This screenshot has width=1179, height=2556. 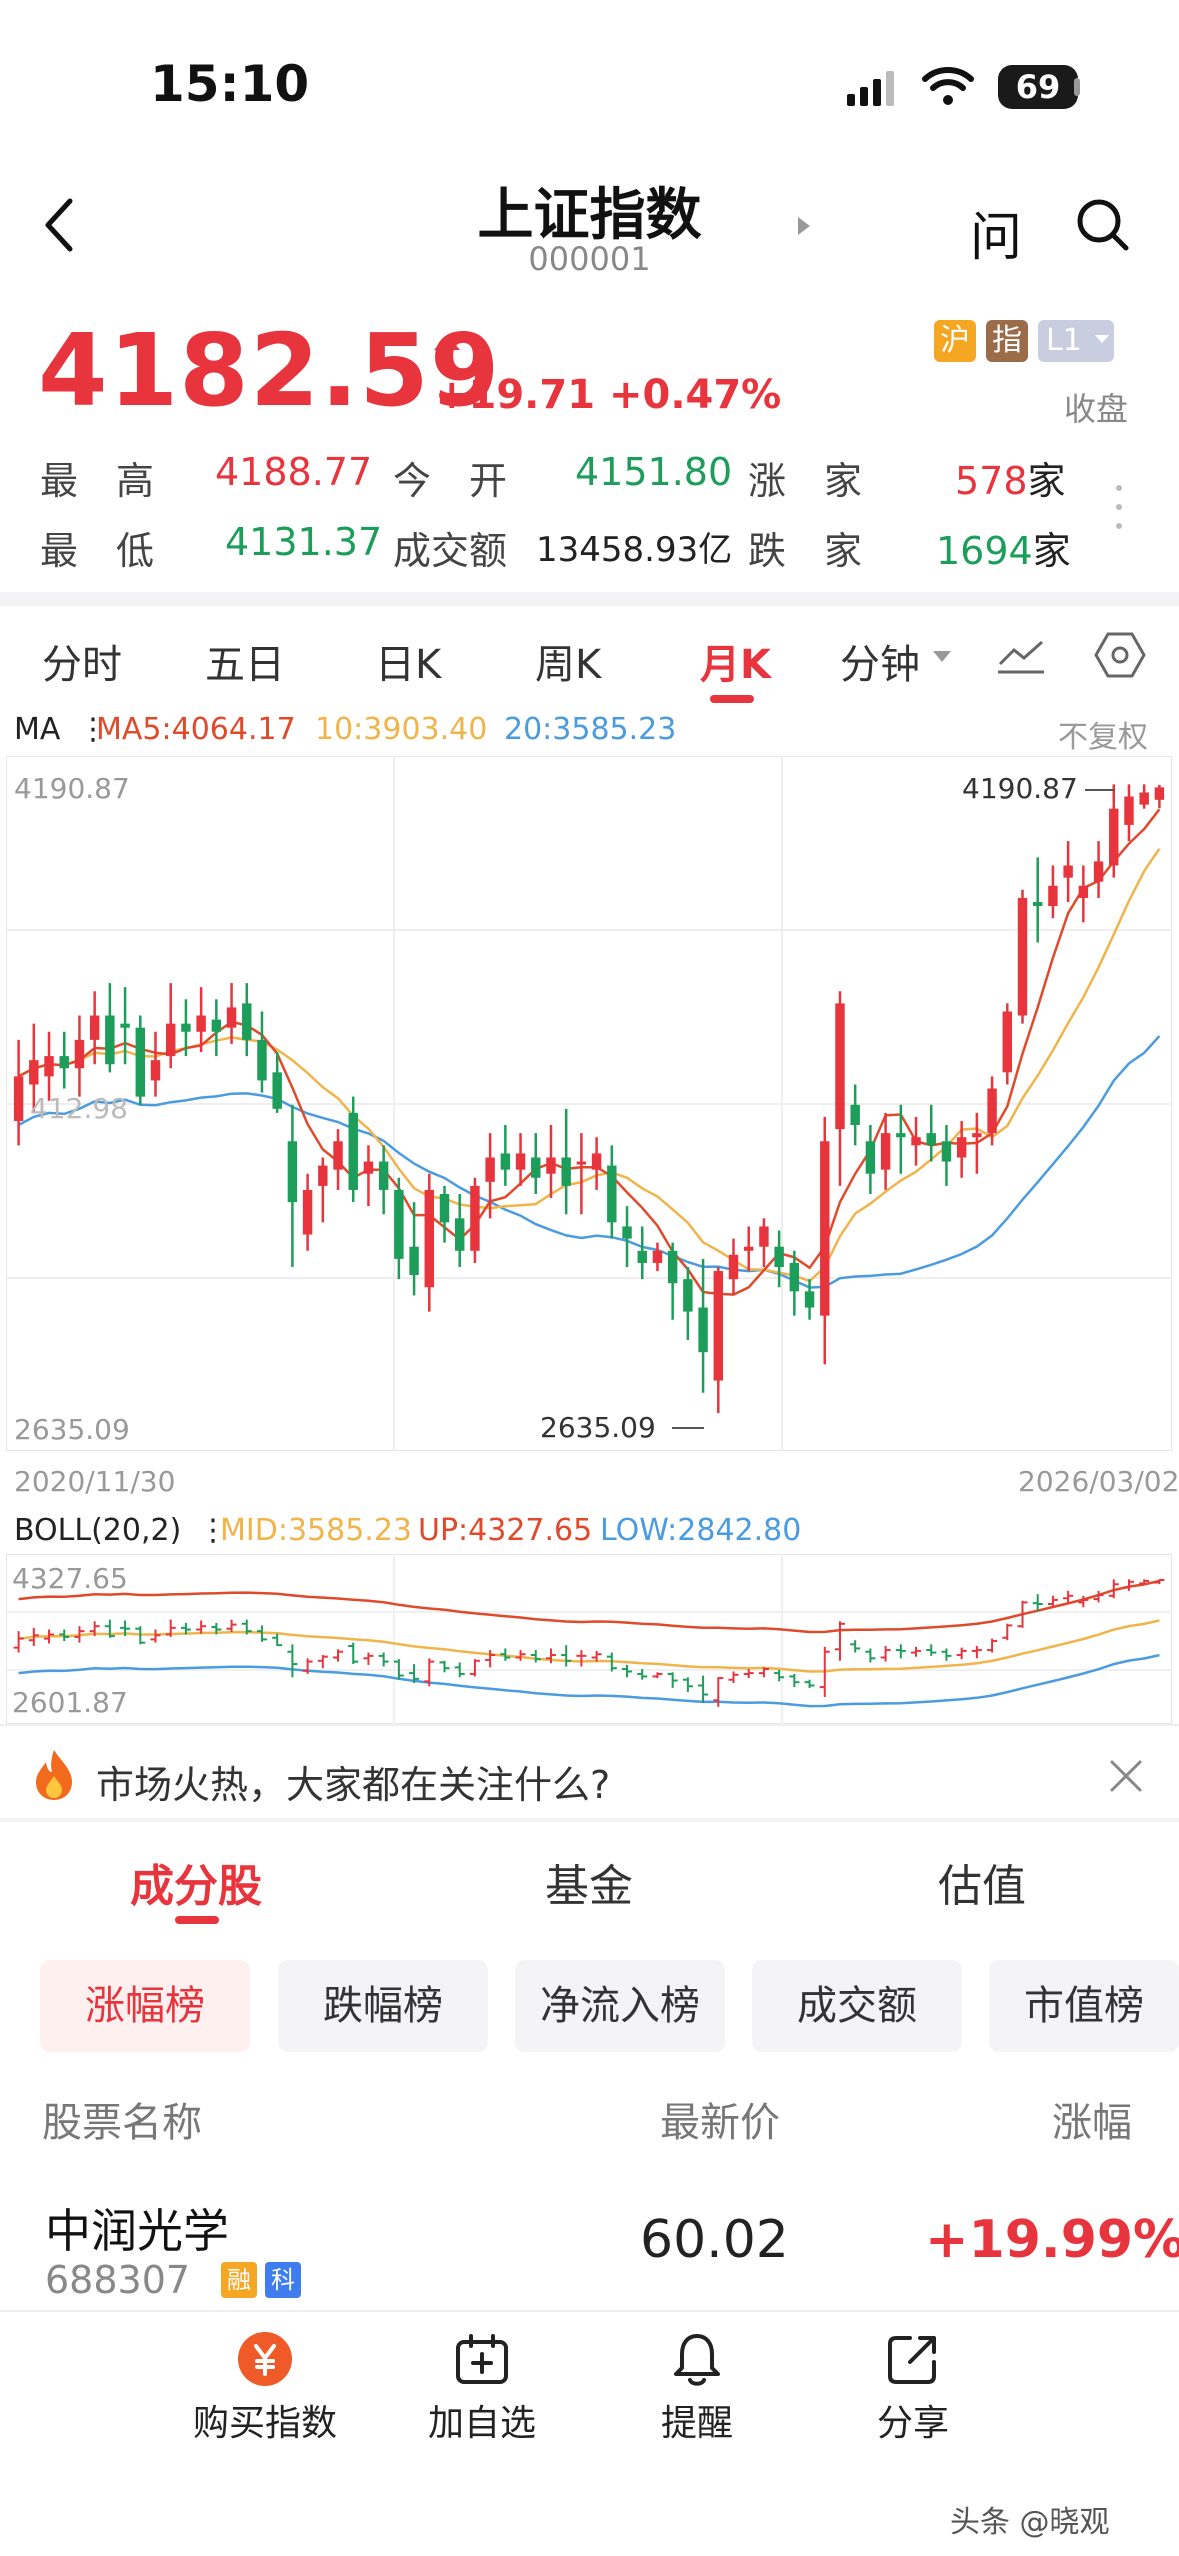 I want to click on low-marker-line, so click(x=688, y=1428).